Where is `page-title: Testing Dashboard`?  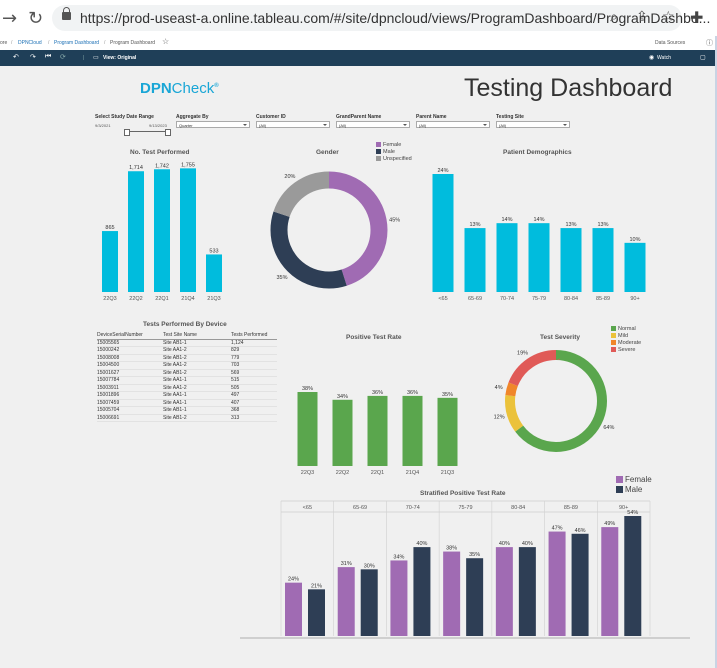 page-title: Testing Dashboard is located at coordinates (568, 88).